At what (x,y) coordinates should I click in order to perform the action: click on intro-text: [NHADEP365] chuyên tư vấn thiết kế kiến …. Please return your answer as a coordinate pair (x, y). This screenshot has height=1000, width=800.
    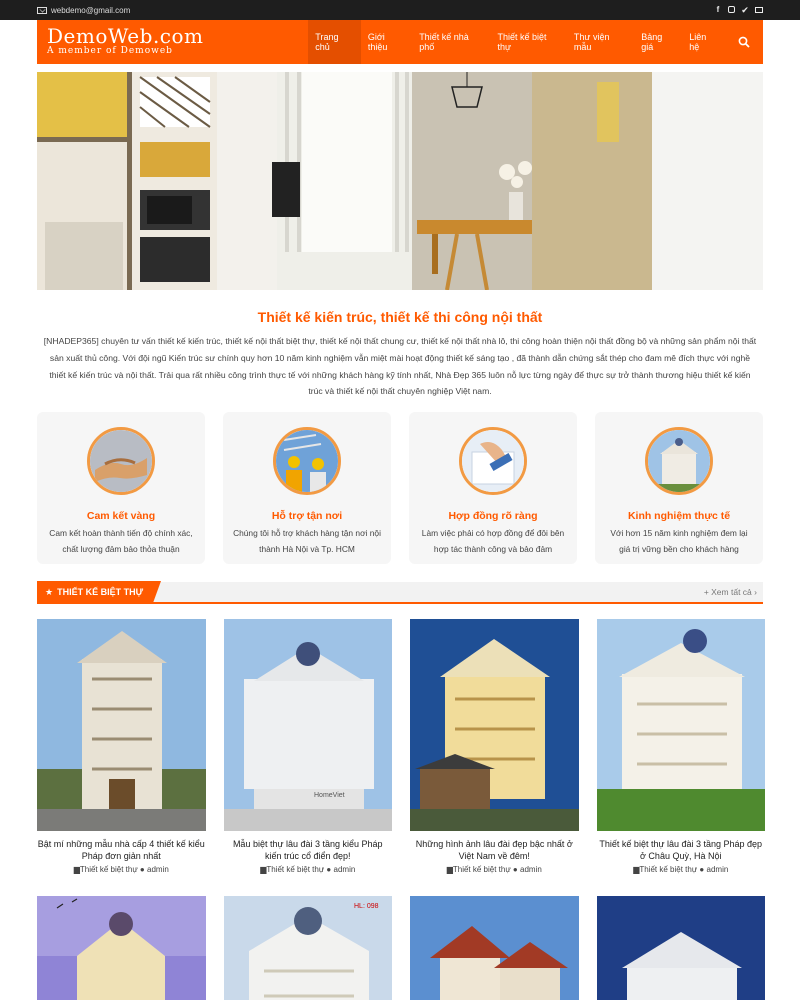
    Looking at the image, I should click on (400, 366).